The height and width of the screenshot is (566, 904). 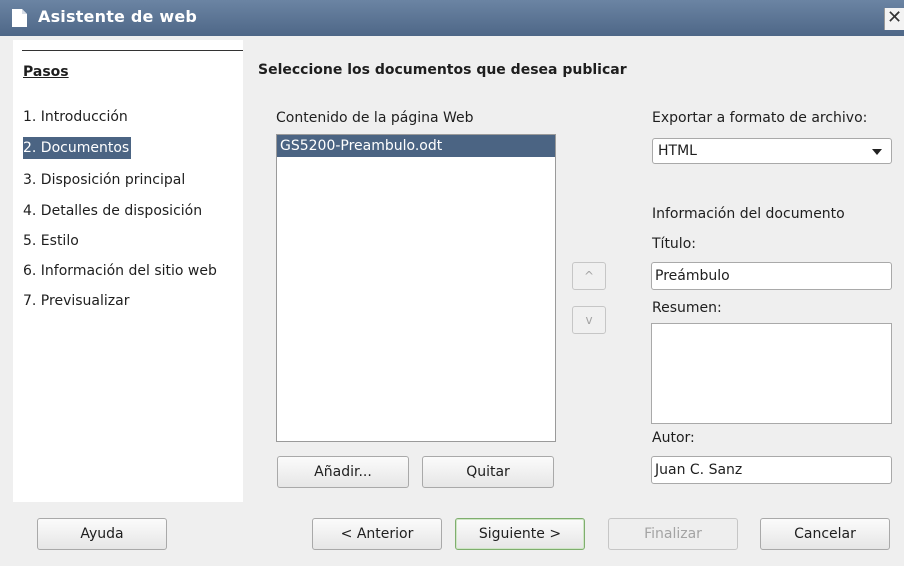 I want to click on author-field: Juan C. Sanz, so click(x=771, y=470).